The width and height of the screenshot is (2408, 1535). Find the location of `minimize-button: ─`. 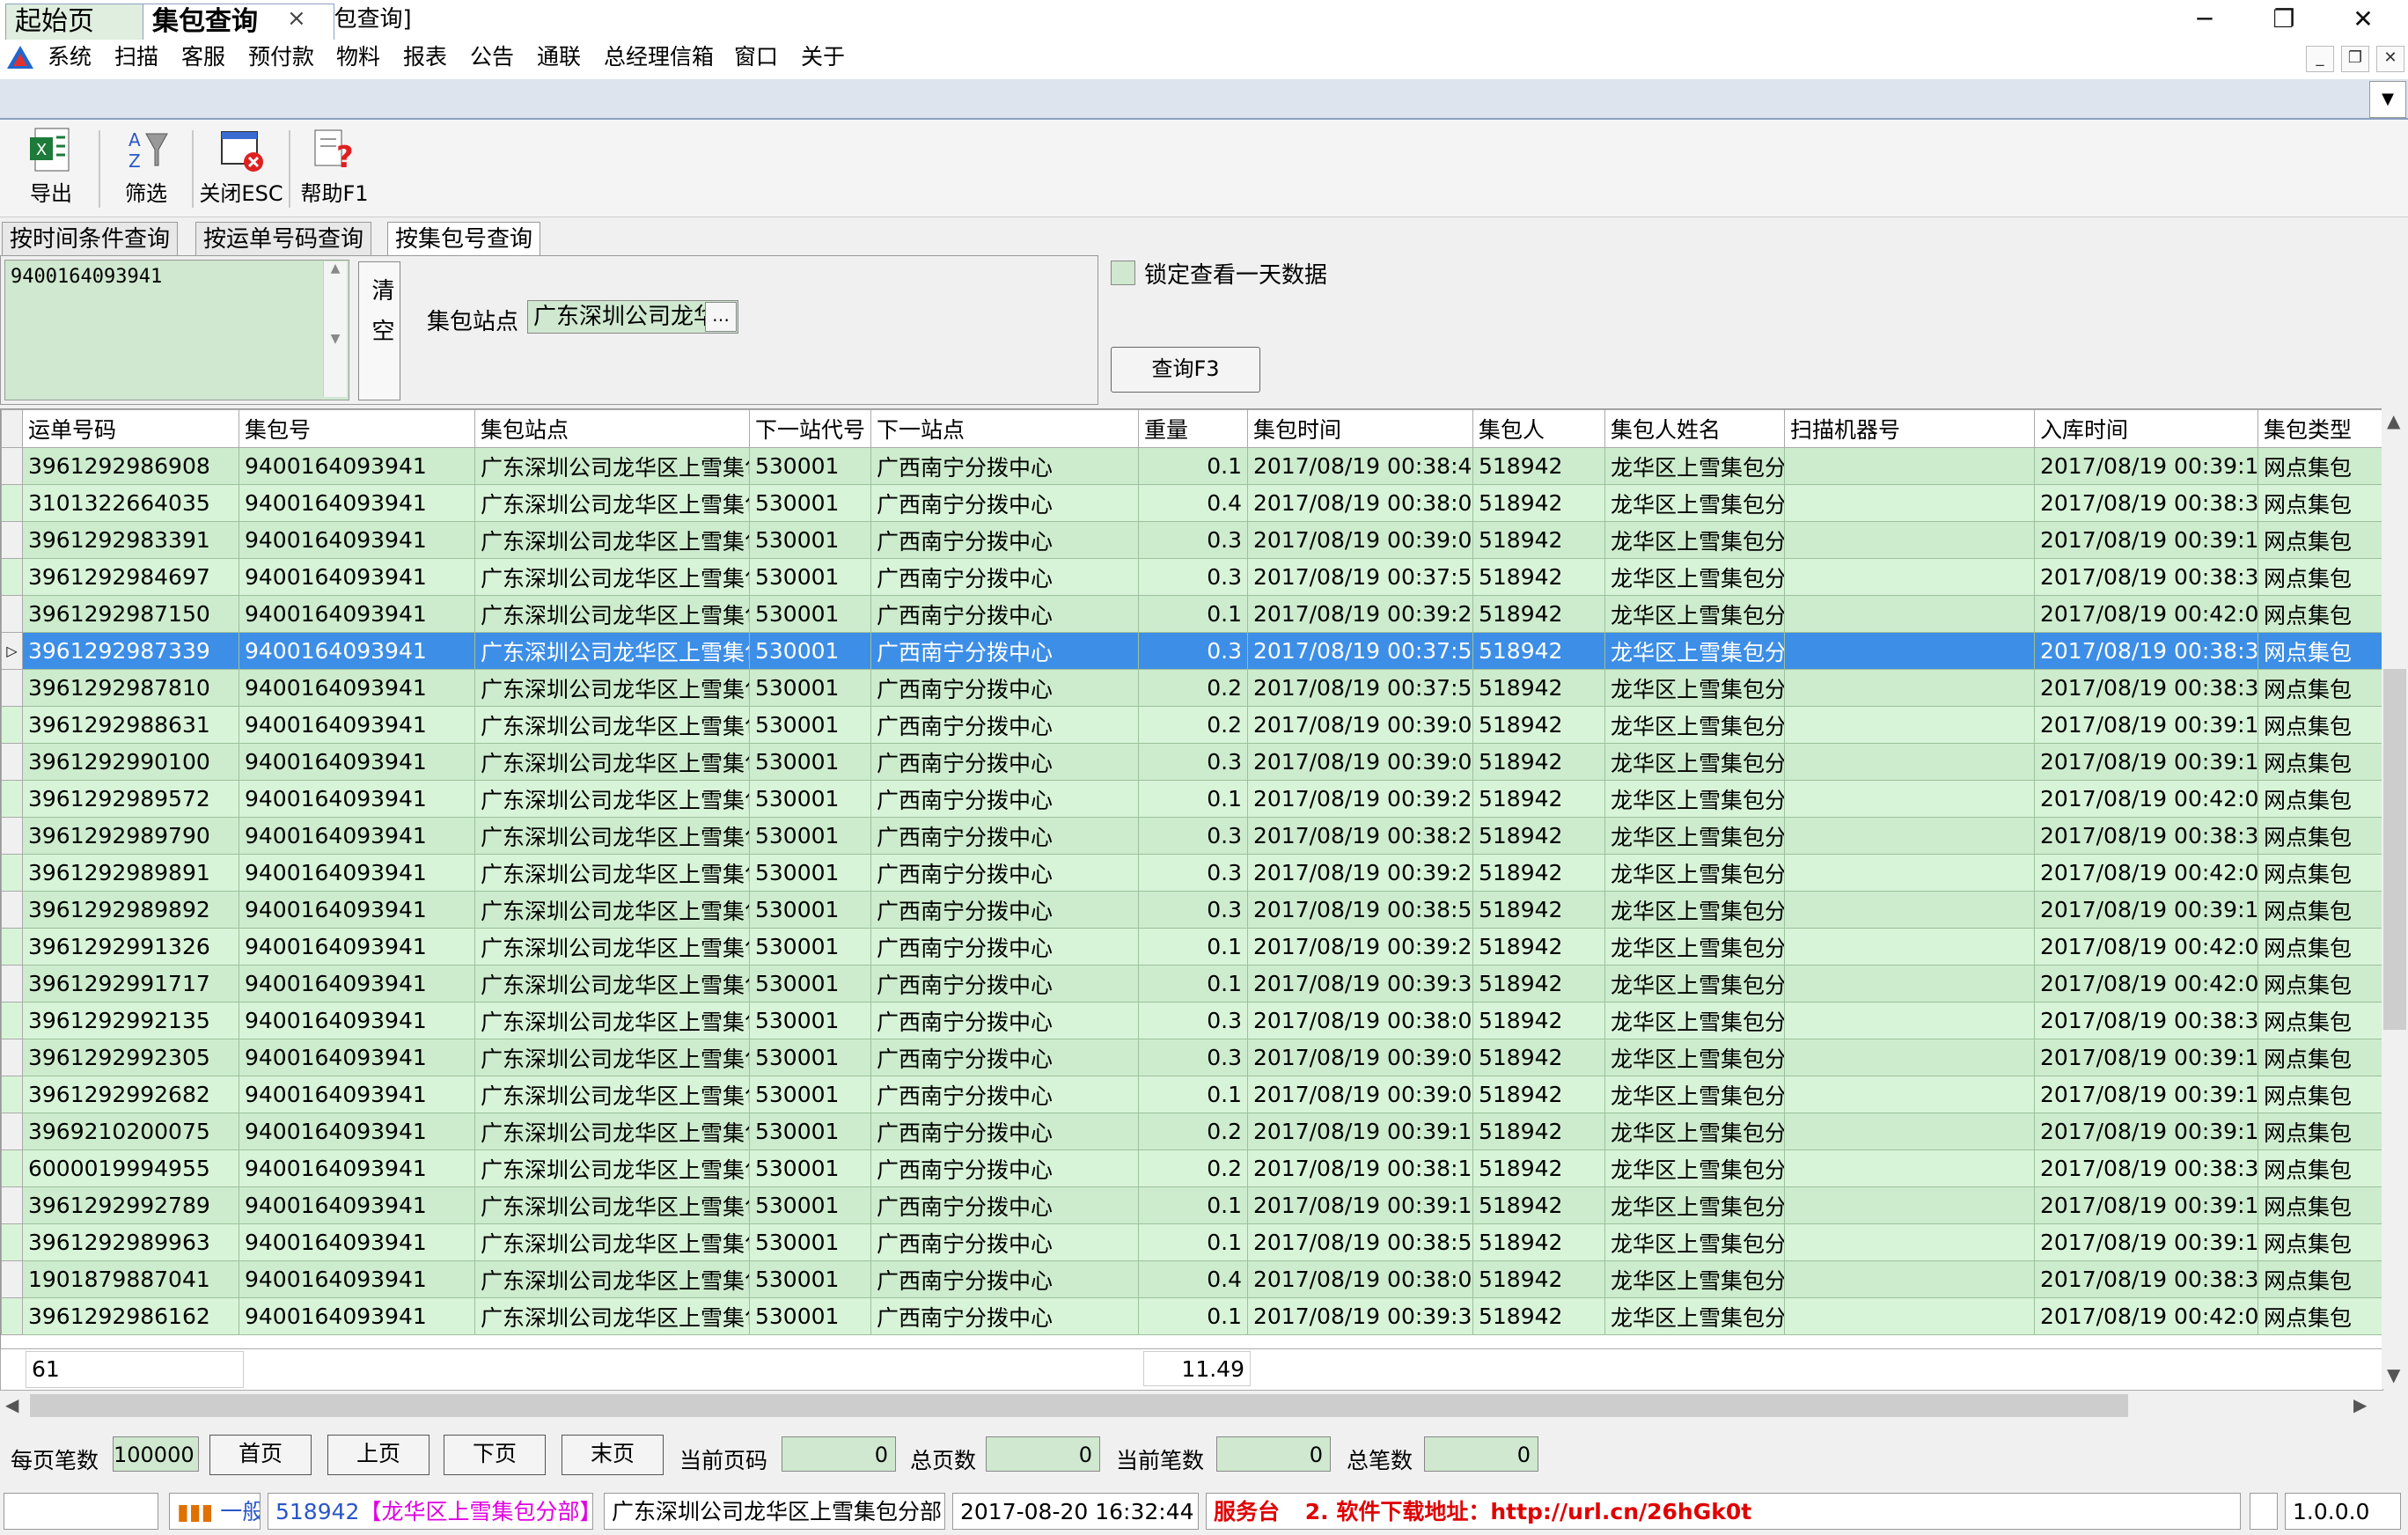

minimize-button: ─ is located at coordinates (2204, 19).